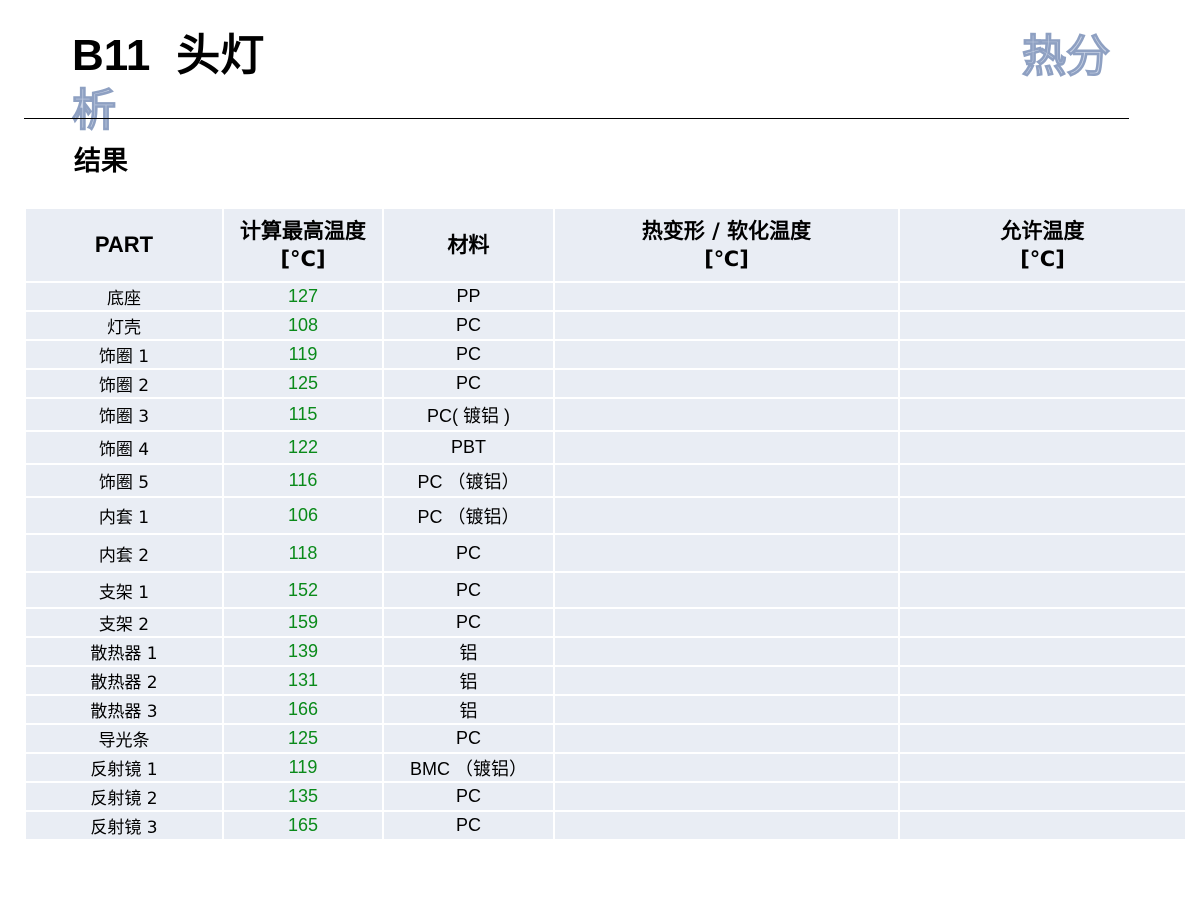 The height and width of the screenshot is (900, 1200). What do you see at coordinates (303, 480) in the screenshot?
I see `max-temp-cell: 116` at bounding box center [303, 480].